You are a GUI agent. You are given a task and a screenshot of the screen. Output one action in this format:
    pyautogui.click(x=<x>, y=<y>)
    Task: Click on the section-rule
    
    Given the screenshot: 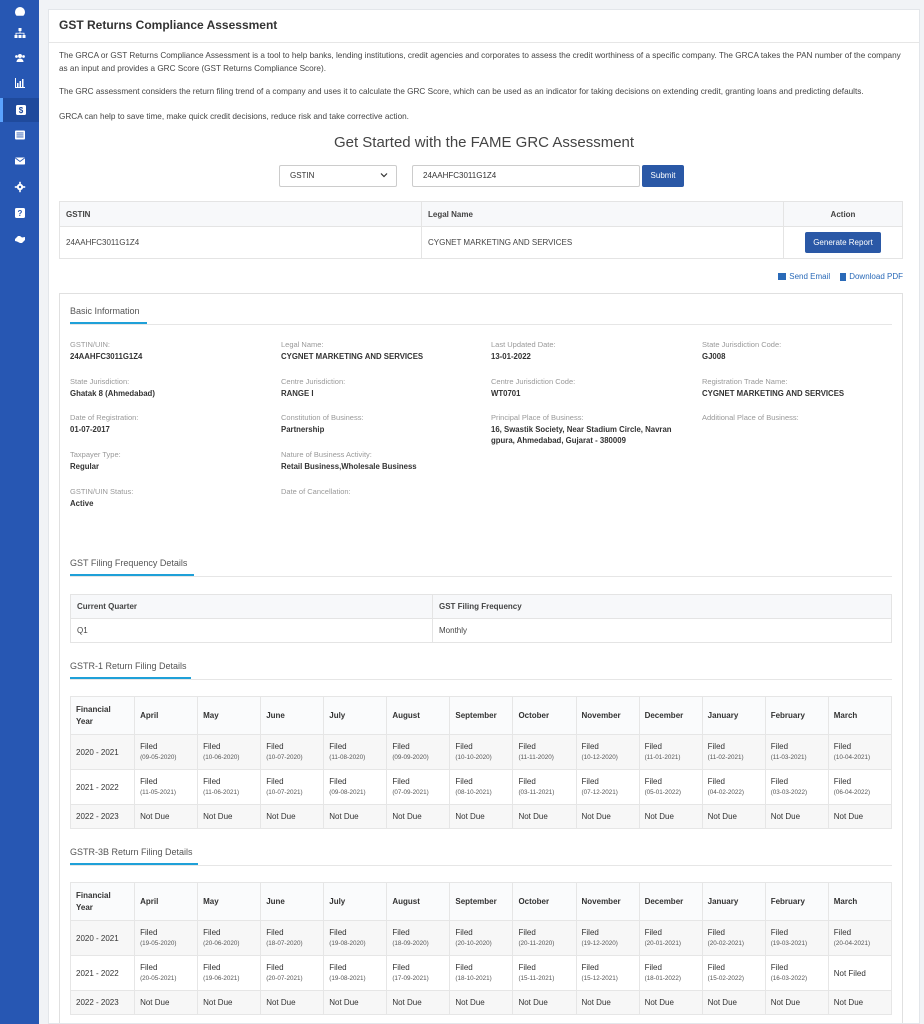 What is the action you would take?
    pyautogui.click(x=481, y=324)
    